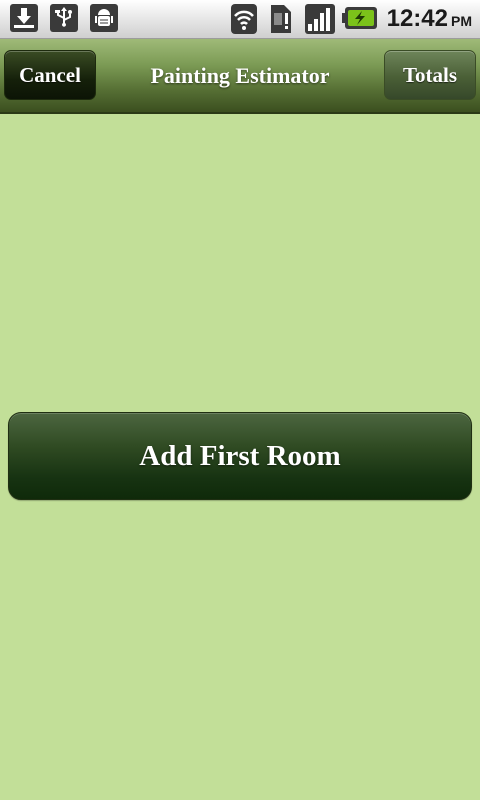 This screenshot has height=800, width=480. Describe the element at coordinates (281, 21) in the screenshot. I see `sim-alert-icon` at that location.